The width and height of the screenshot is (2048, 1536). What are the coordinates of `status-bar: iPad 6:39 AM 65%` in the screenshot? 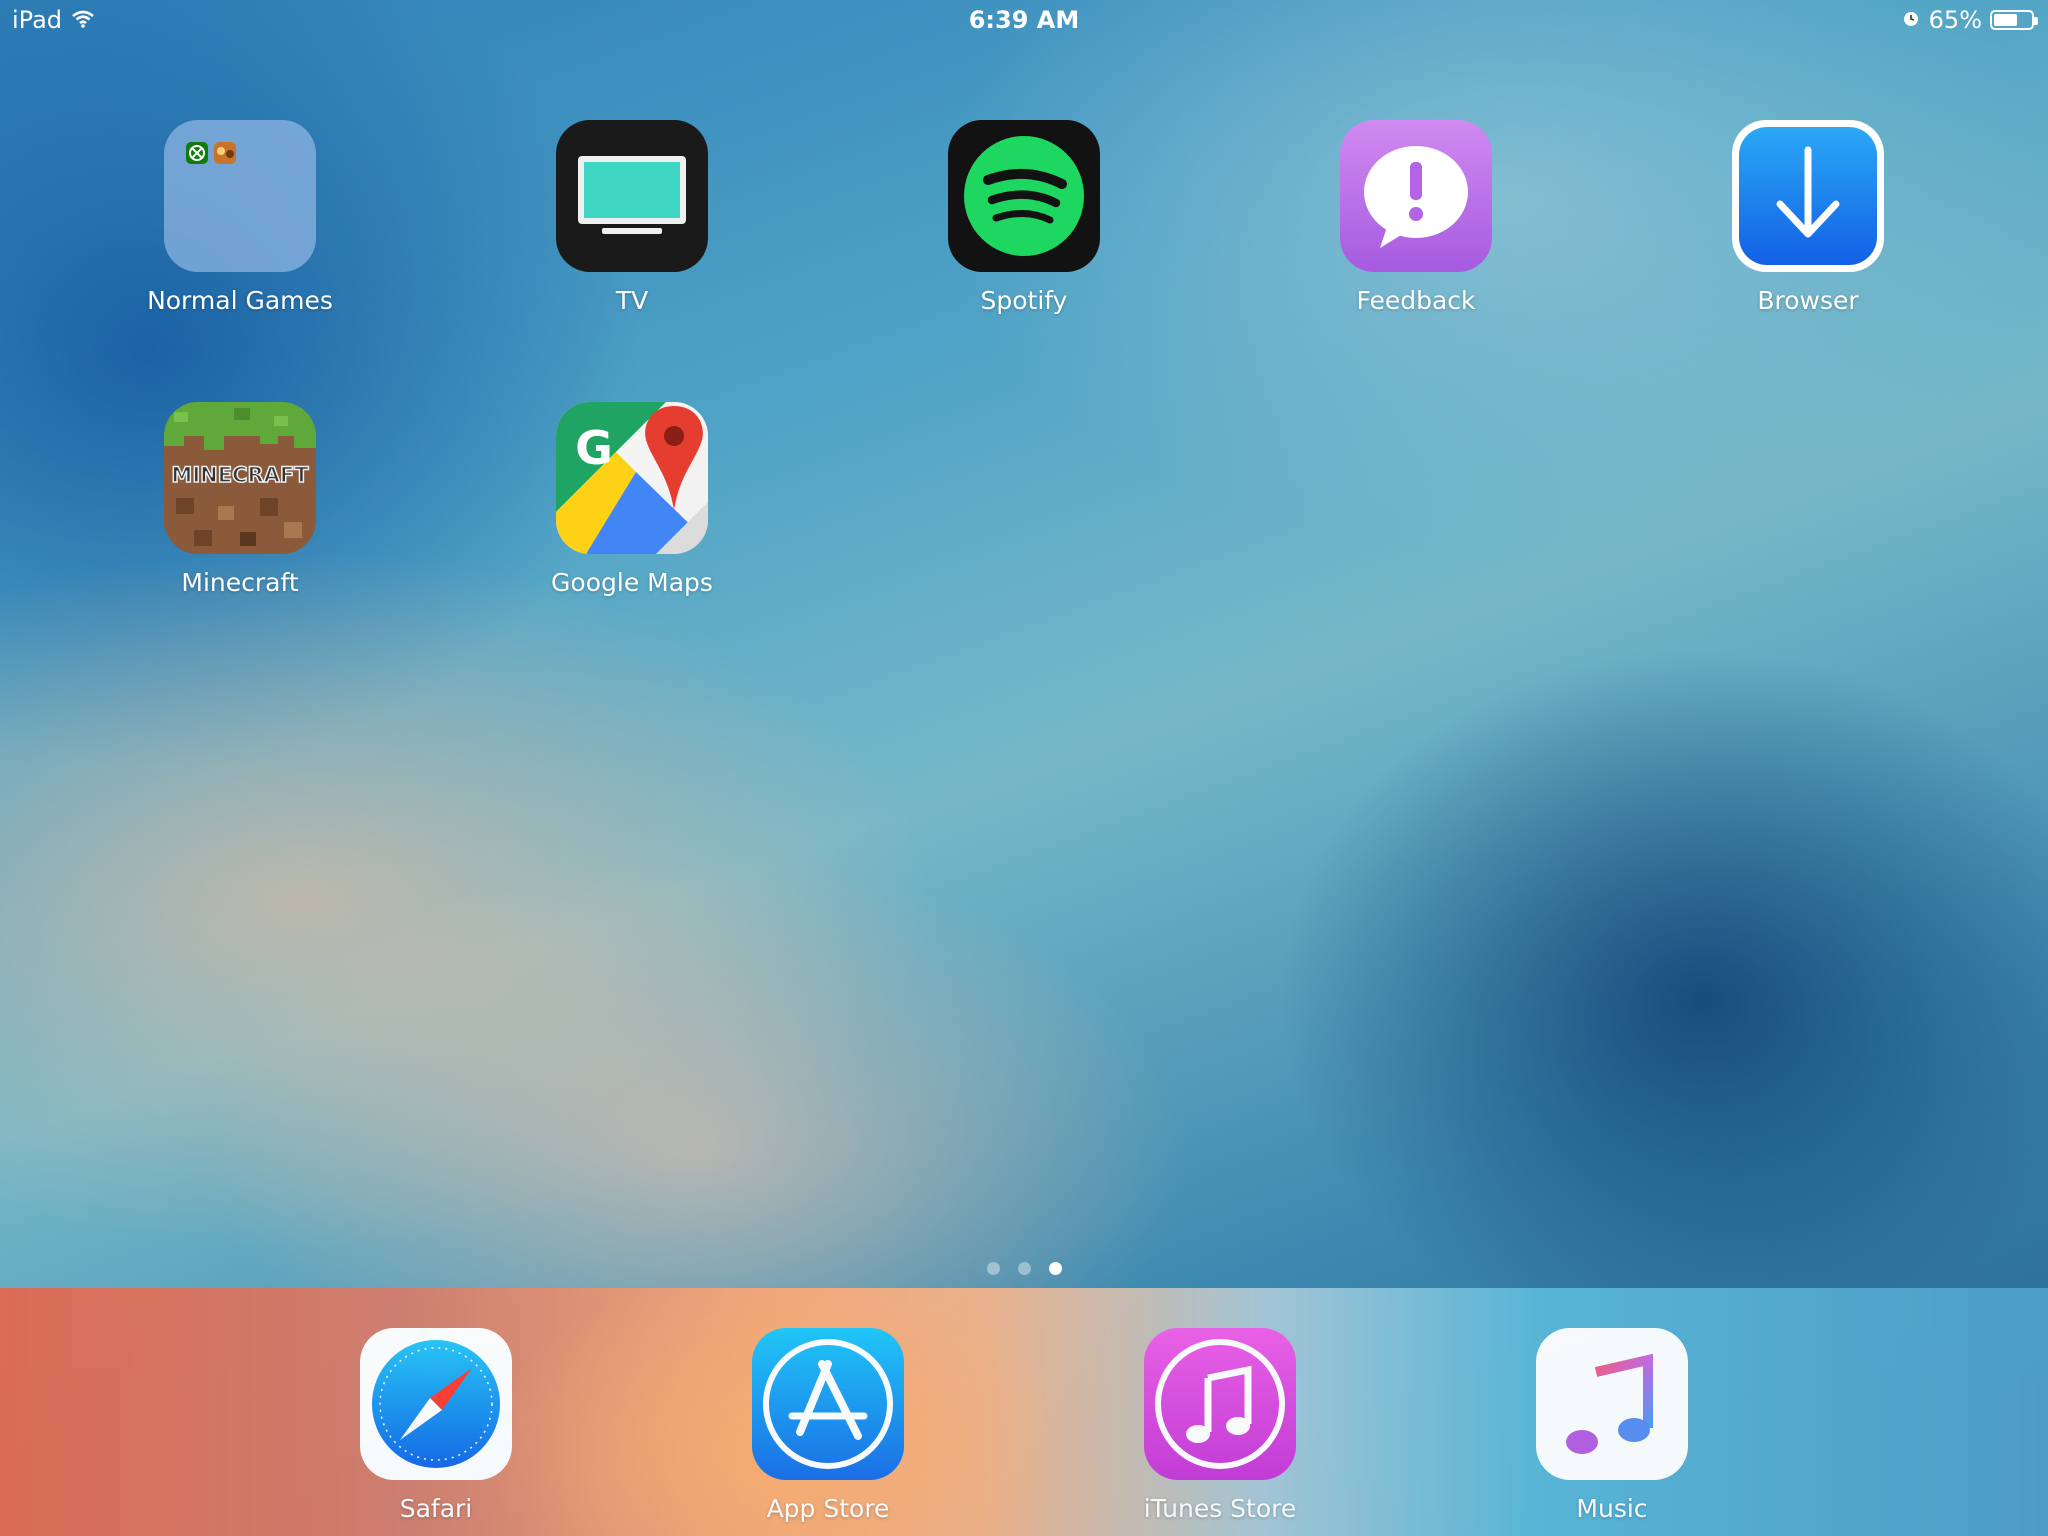 It's located at (1024, 20).